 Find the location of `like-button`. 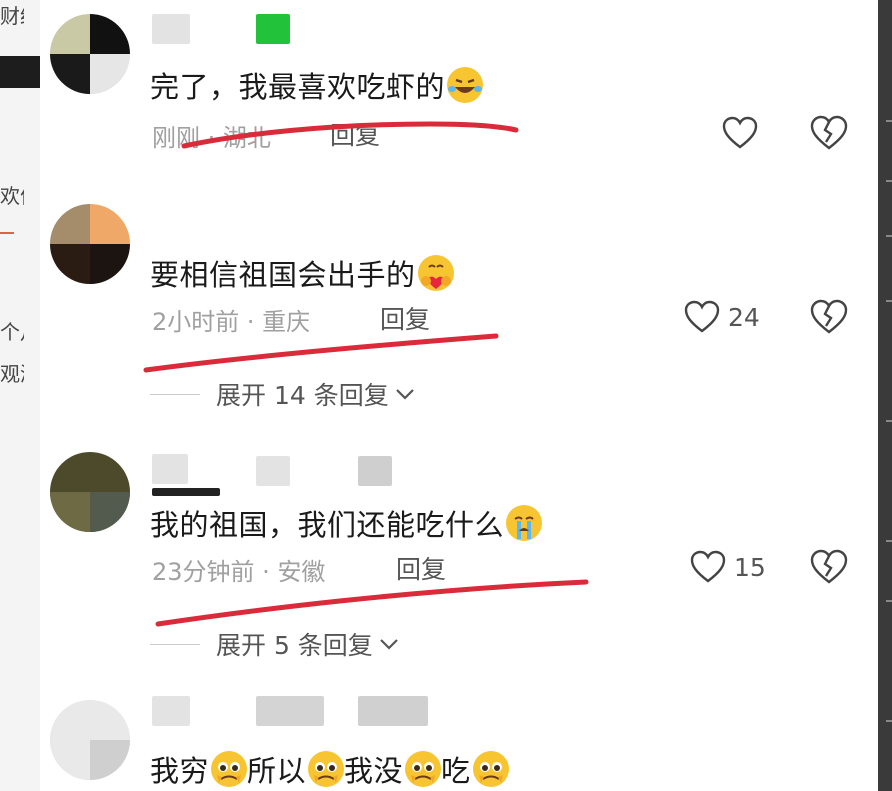

like-button is located at coordinates (744, 133).